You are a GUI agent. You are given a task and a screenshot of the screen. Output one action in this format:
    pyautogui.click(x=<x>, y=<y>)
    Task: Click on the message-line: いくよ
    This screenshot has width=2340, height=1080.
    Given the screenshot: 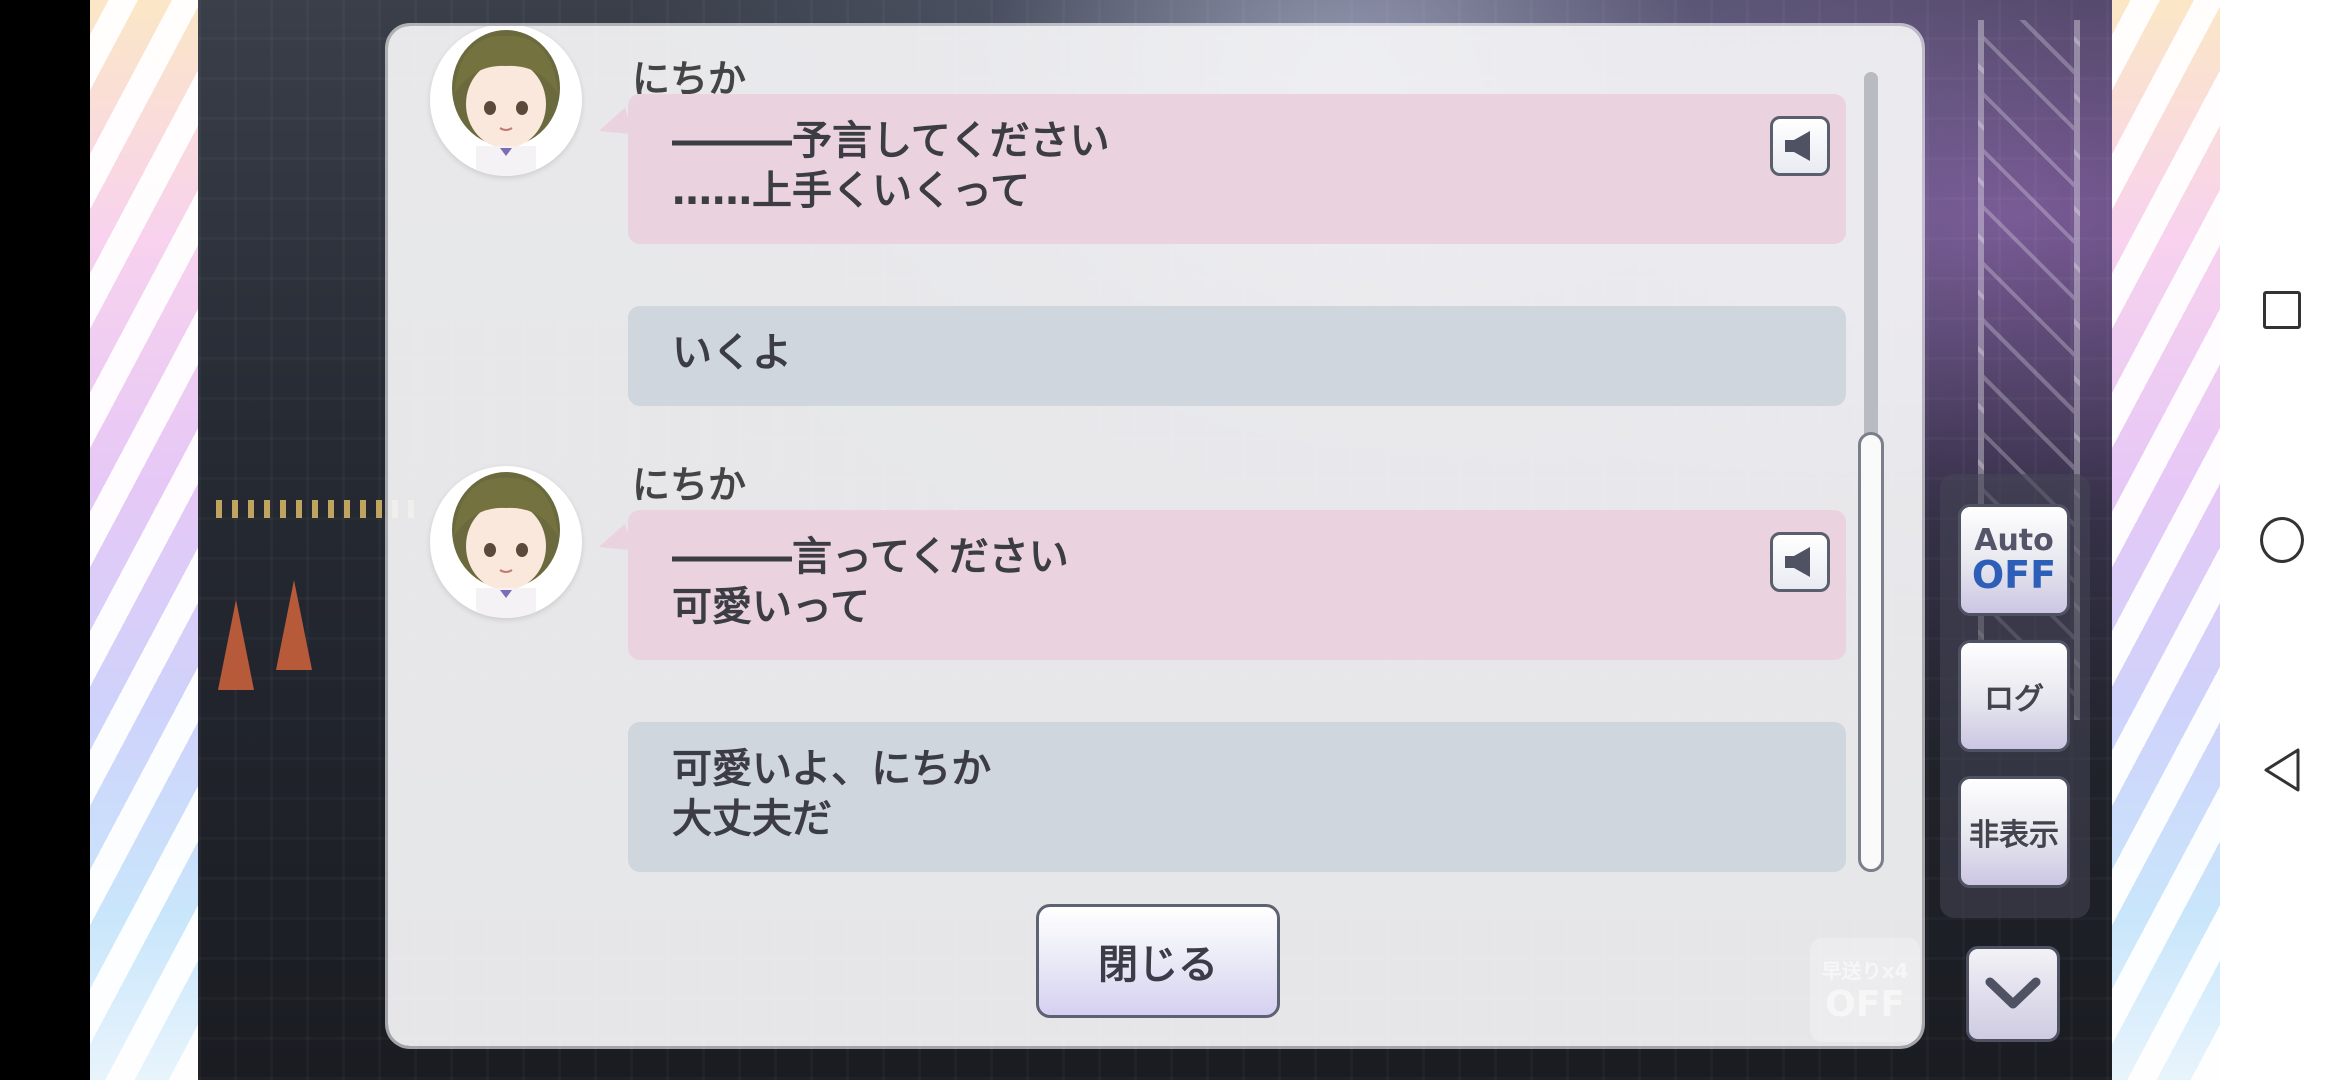 What is the action you would take?
    pyautogui.click(x=732, y=353)
    